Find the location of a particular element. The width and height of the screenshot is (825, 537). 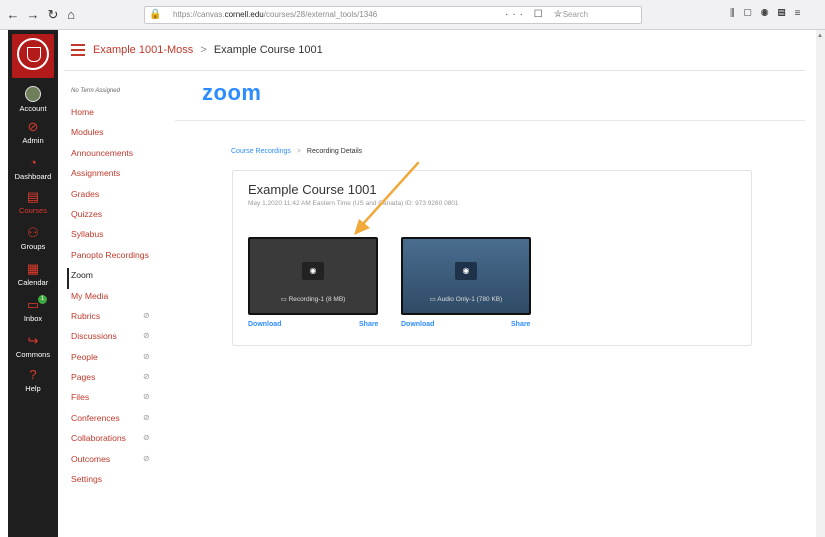

hamburger-menu-icon is located at coordinates (78, 50).